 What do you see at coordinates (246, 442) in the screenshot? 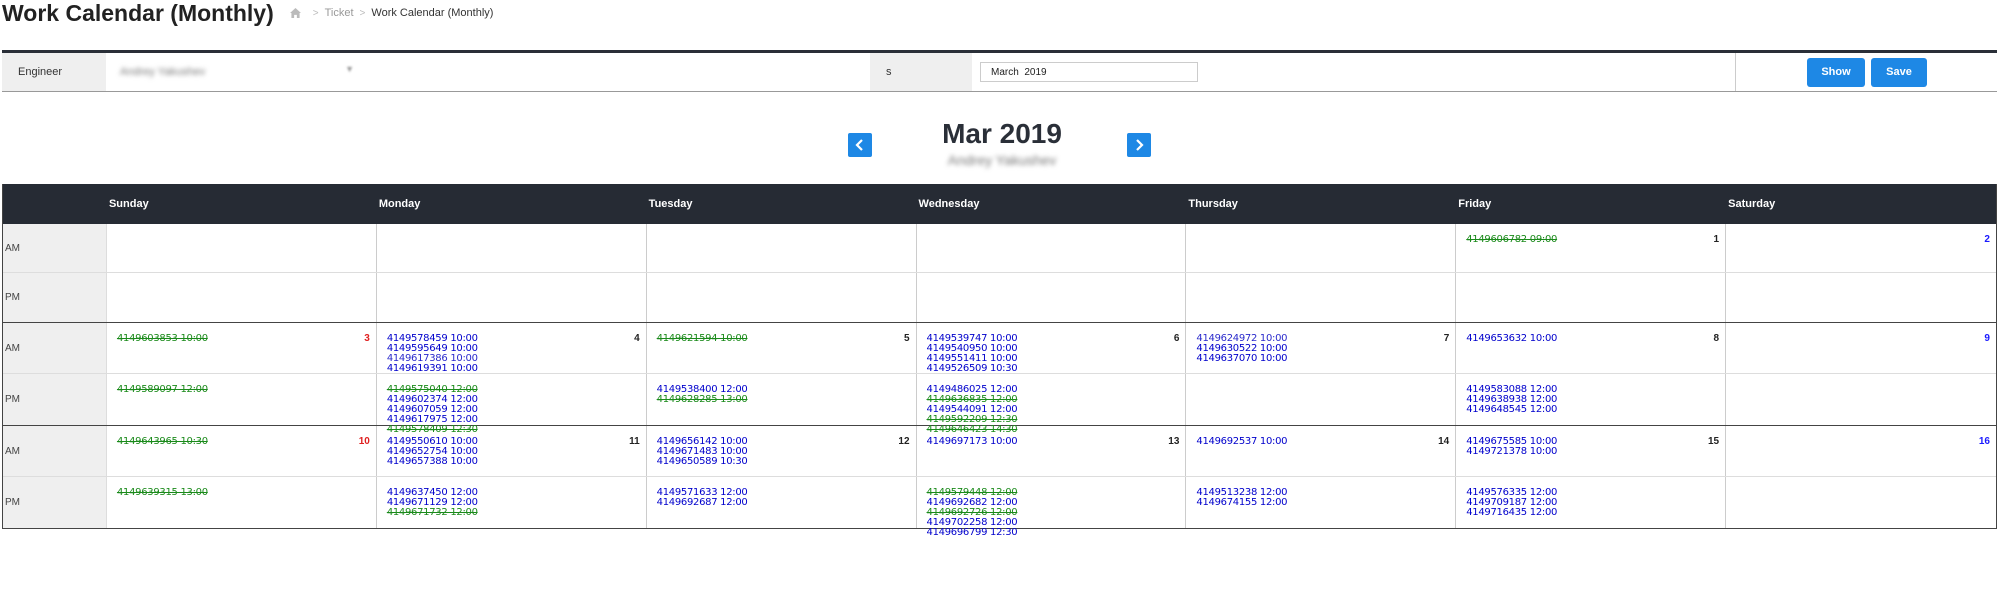
I see `ticket-entry: 4149643965 10:30` at bounding box center [246, 442].